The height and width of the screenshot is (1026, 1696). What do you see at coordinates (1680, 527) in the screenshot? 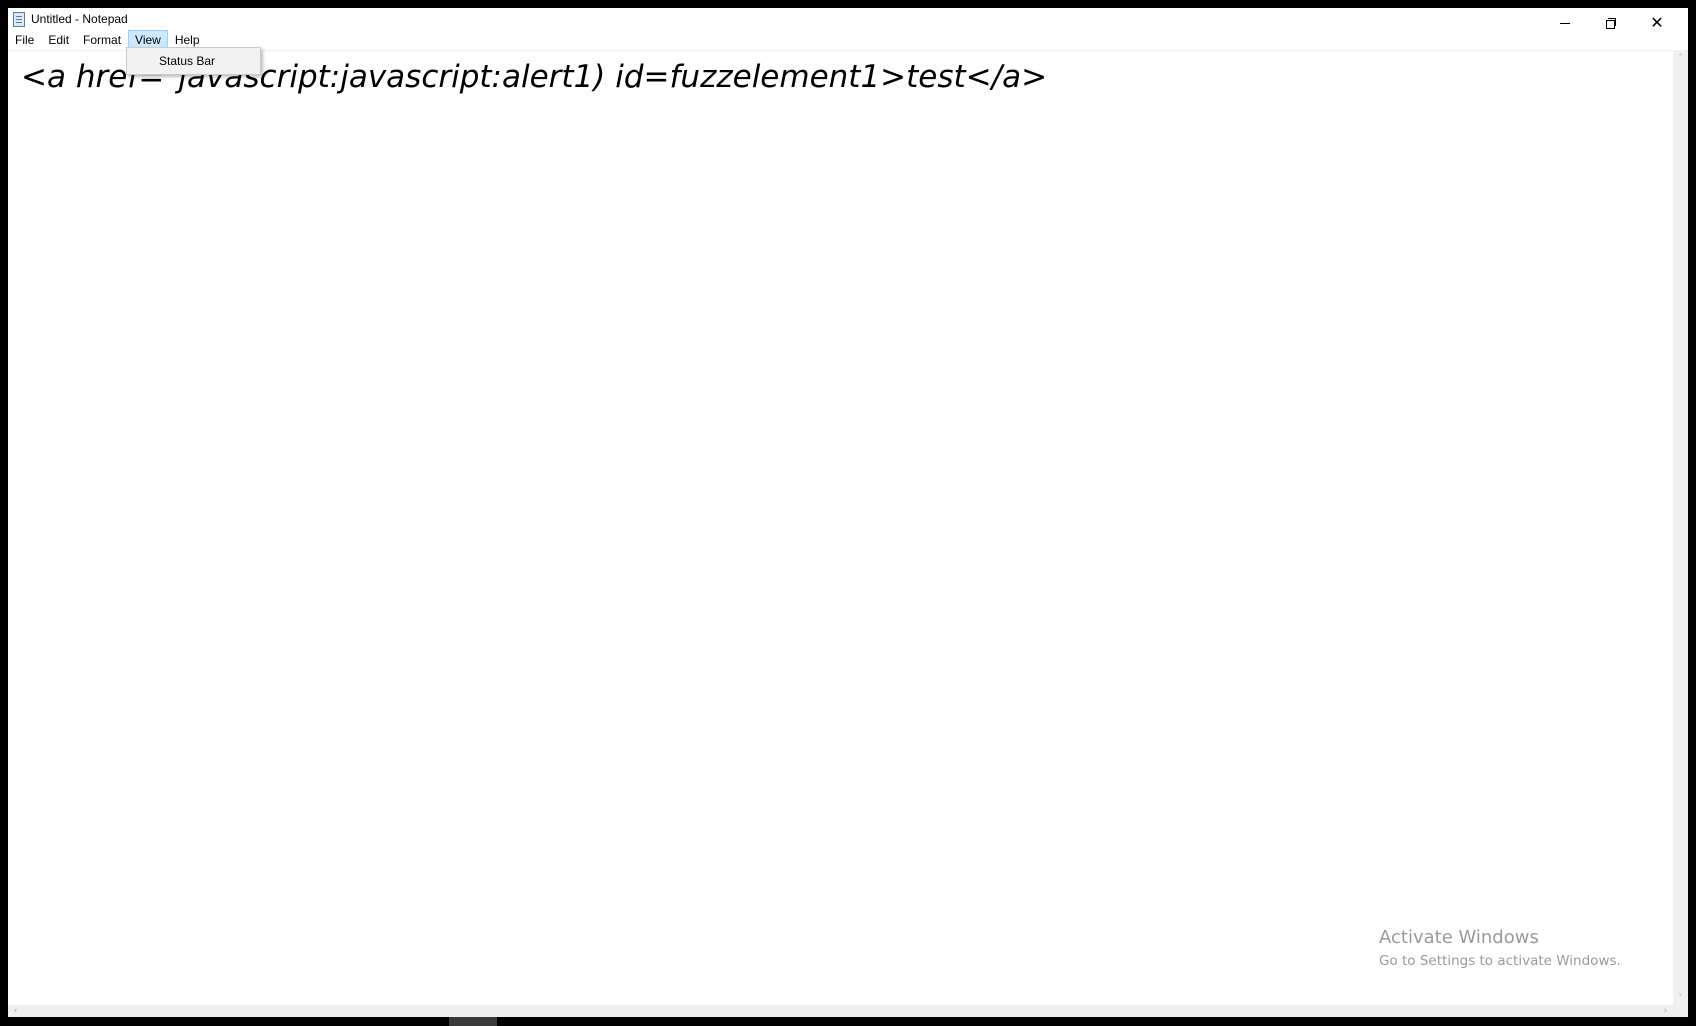
I see `vertical-scrollbar: ˄ ˅` at bounding box center [1680, 527].